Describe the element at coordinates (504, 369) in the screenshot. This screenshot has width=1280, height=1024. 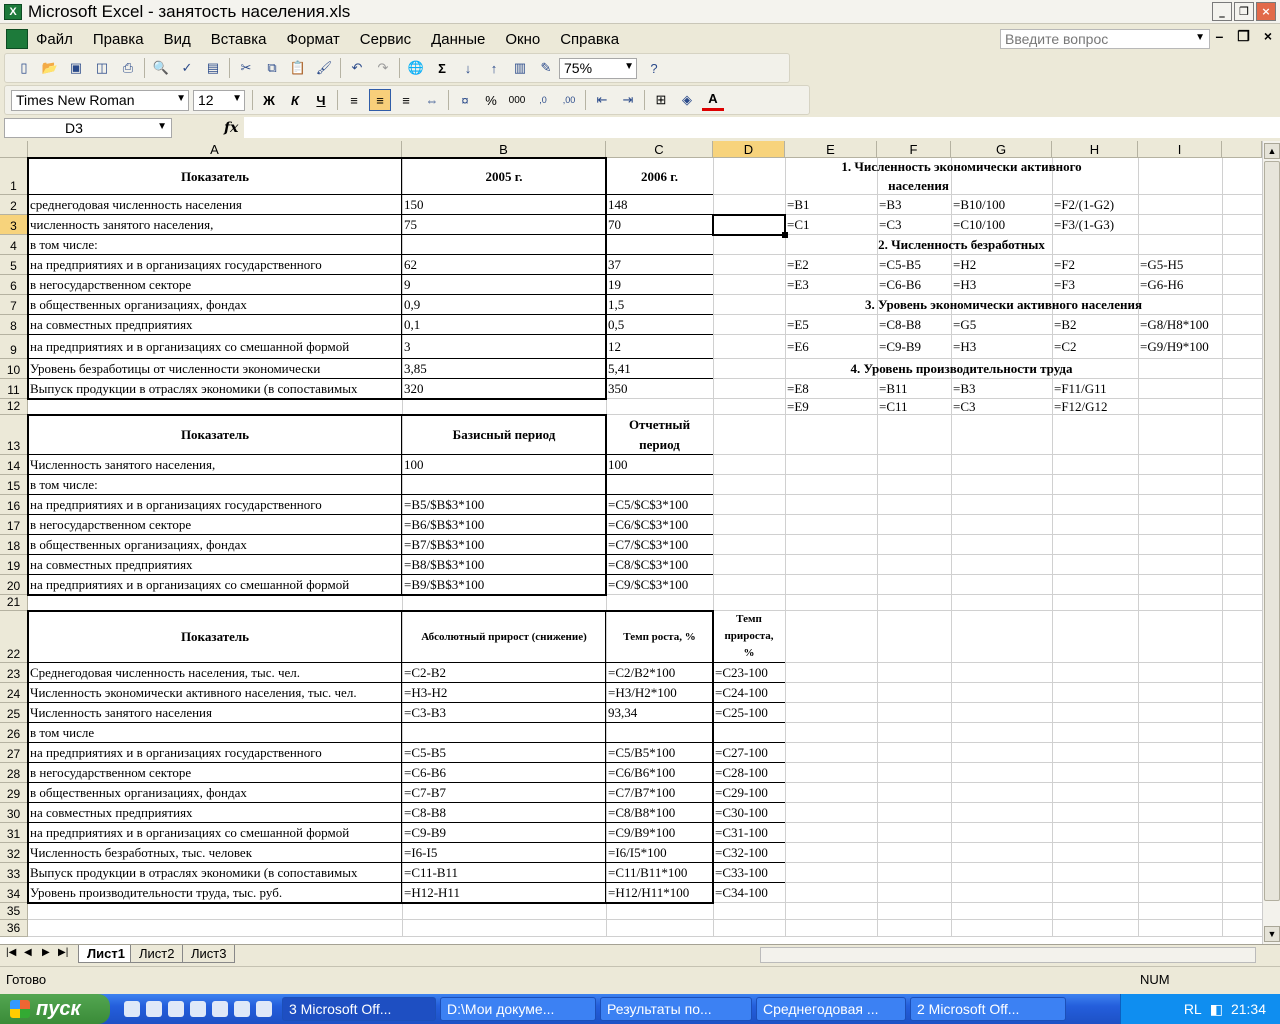
I see `cell-b10: 3,85` at that location.